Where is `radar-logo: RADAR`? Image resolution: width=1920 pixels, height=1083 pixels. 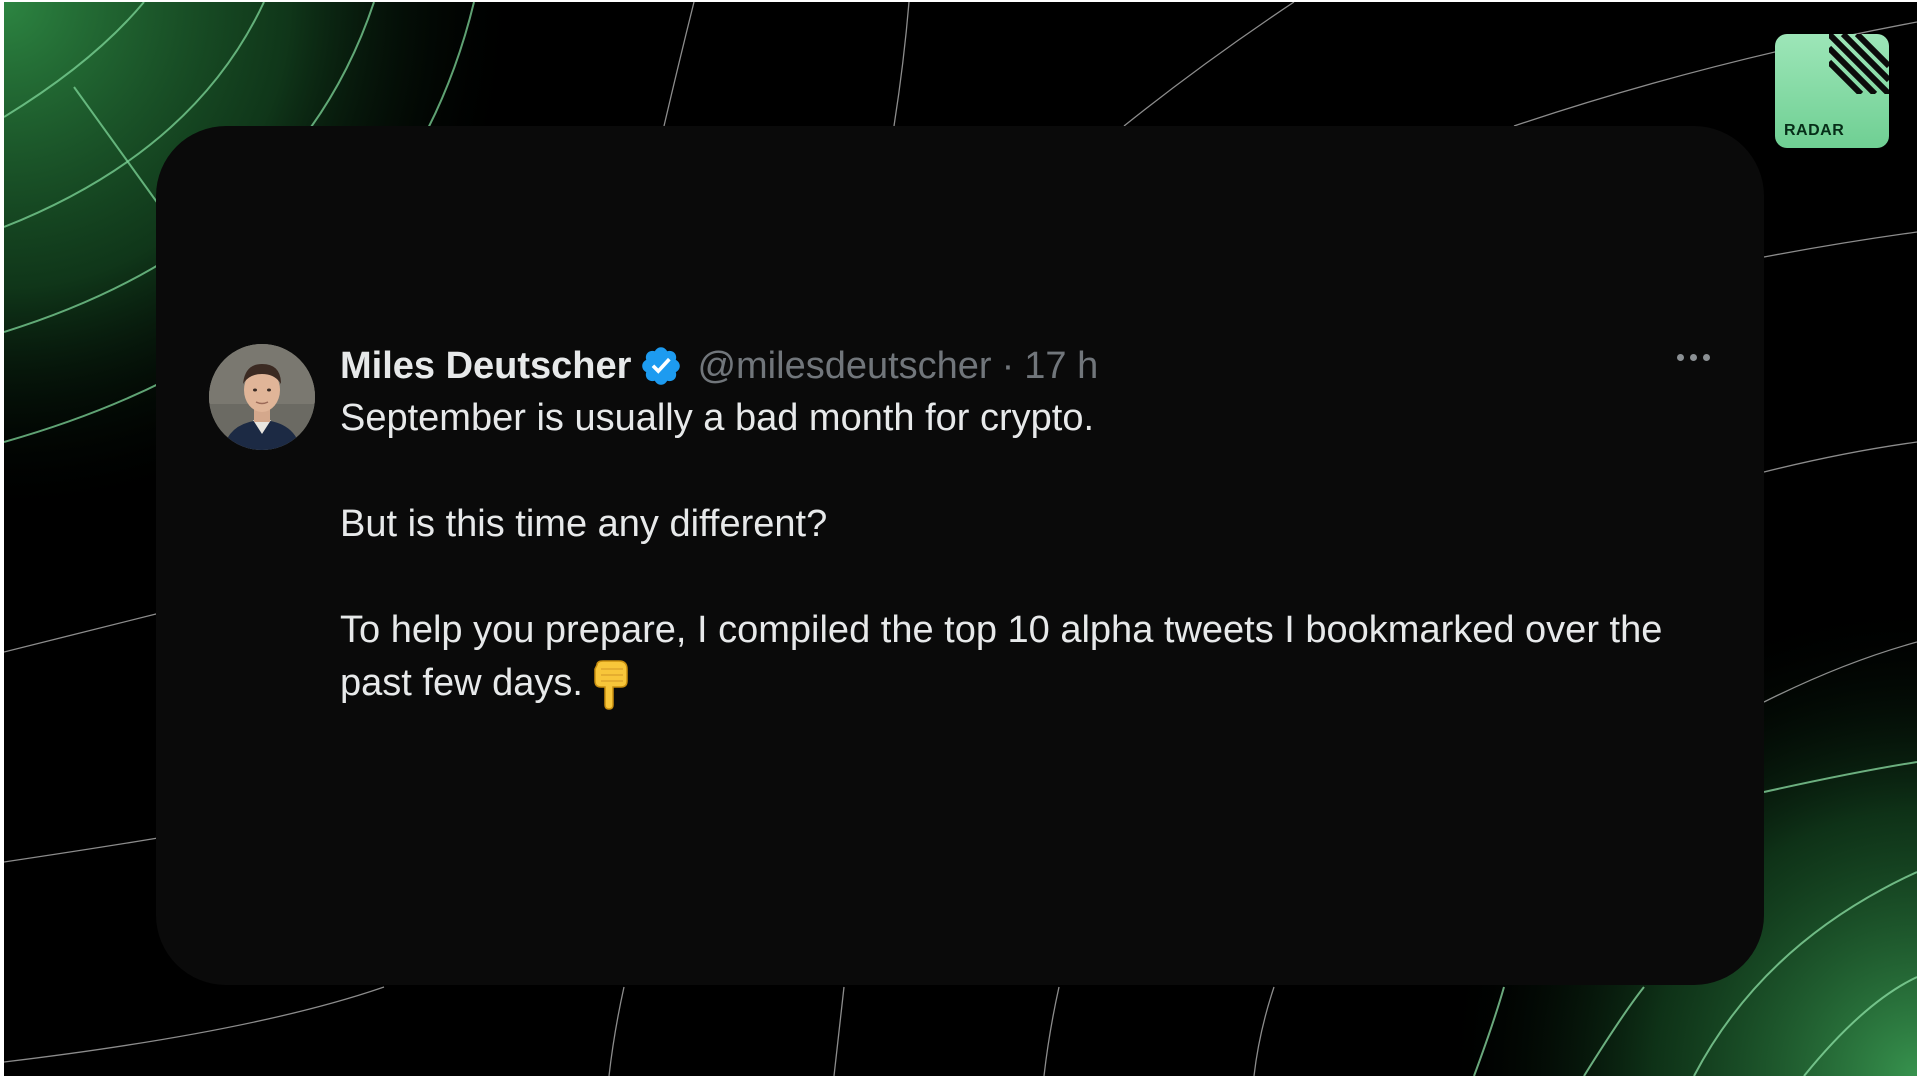
radar-logo: RADAR is located at coordinates (1832, 91).